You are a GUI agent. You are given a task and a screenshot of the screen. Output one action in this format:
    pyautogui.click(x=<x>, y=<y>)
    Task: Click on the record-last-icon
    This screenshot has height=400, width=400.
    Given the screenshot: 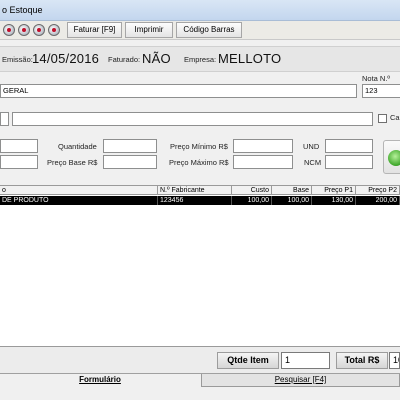 What is the action you would take?
    pyautogui.click(x=54, y=30)
    